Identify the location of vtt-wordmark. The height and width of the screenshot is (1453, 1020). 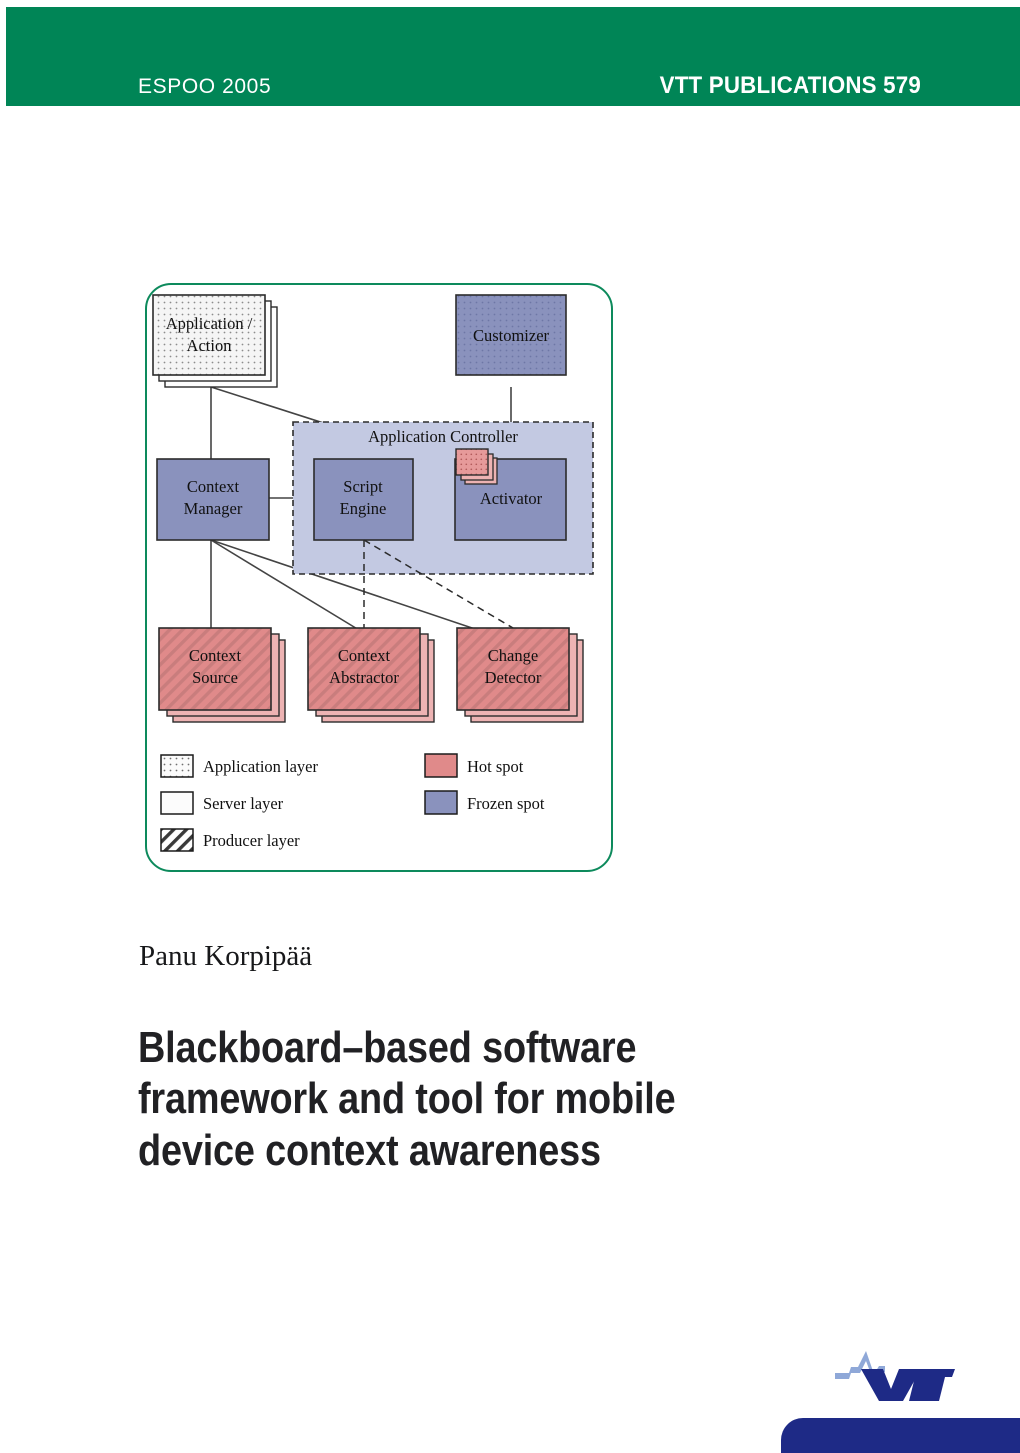
(908, 1385).